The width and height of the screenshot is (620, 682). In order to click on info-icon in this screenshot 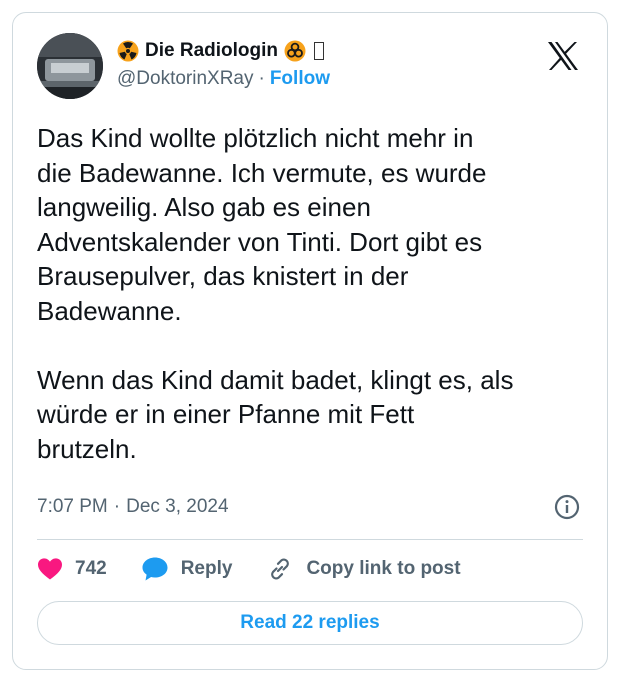, I will do `click(567, 507)`.